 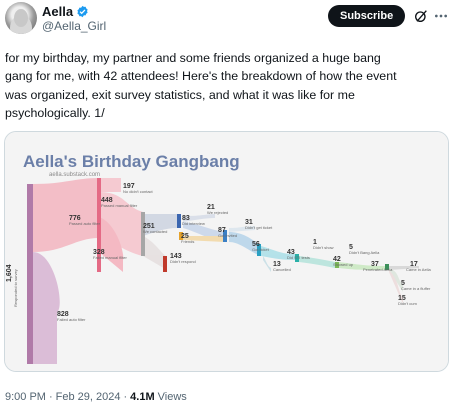 I want to click on verified-badge-icon, so click(x=82, y=11).